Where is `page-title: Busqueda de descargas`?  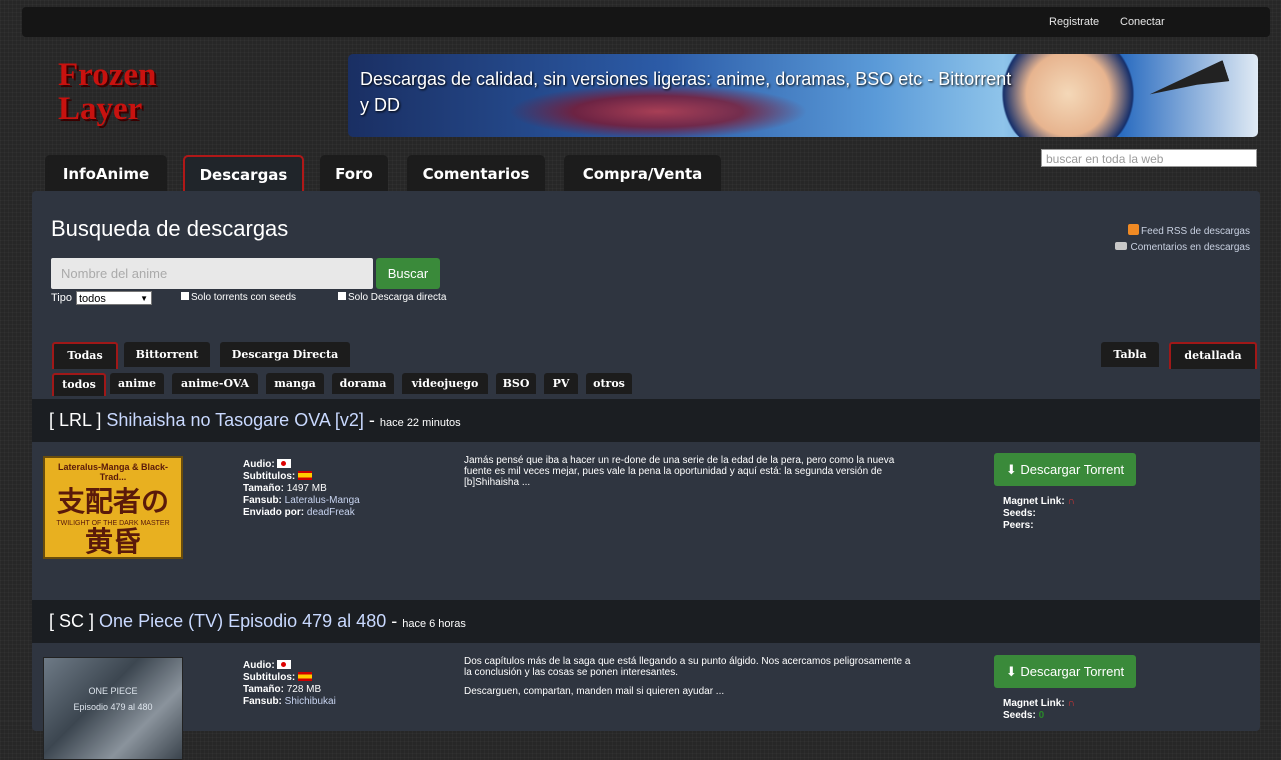
page-title: Busqueda de descargas is located at coordinates (170, 228).